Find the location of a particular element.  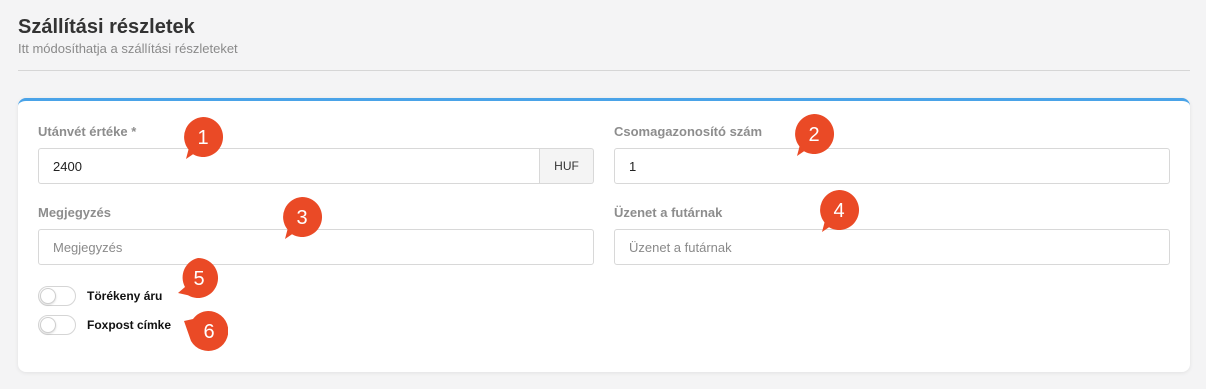

marker-3-number: 3 is located at coordinates (301, 218).